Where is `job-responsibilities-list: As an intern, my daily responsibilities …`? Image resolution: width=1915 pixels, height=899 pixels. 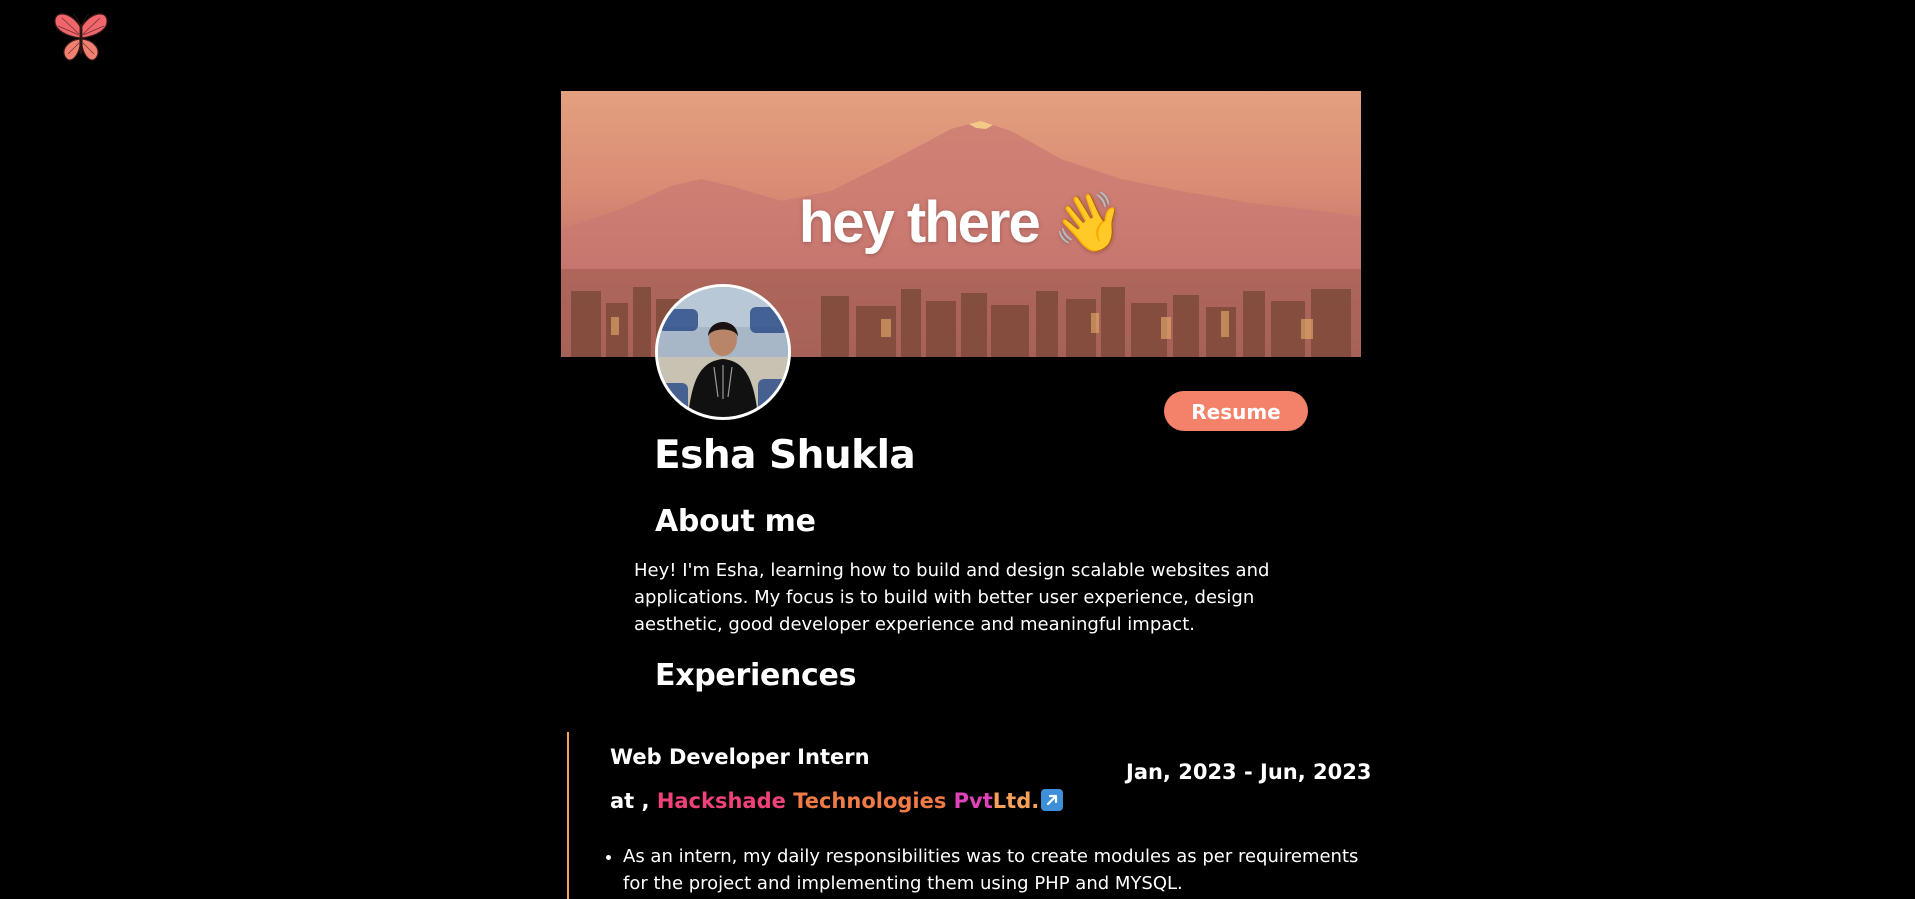 job-responsibilities-list: As an intern, my daily responsibilities … is located at coordinates (994, 870).